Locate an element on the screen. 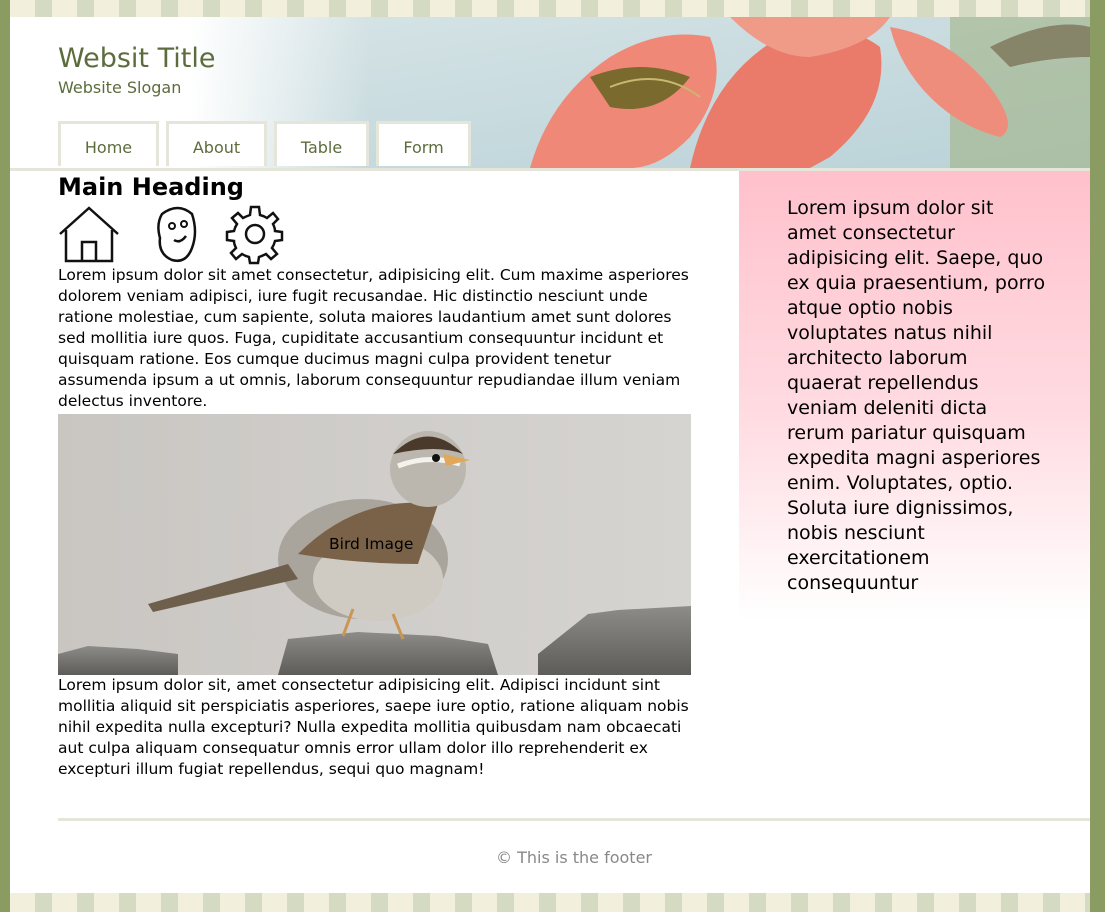 The image size is (1105, 912). main-heading: Main Heading is located at coordinates (151, 187).